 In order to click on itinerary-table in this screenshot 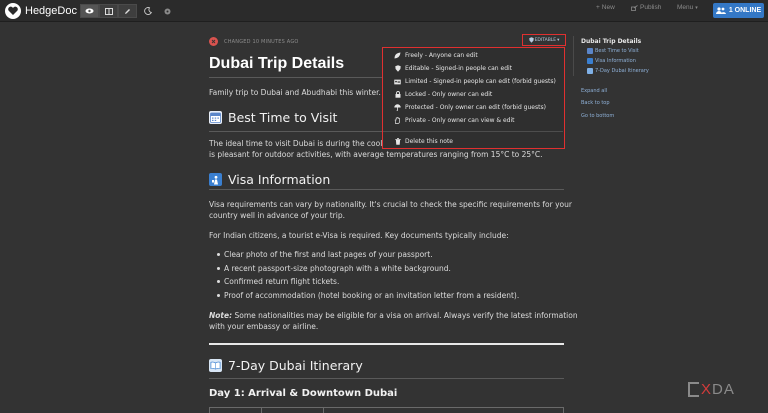, I will do `click(386, 410)`.